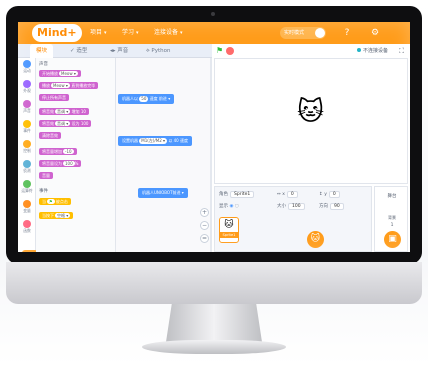 The image size is (428, 365). What do you see at coordinates (320, 33) in the screenshot?
I see `toggle-knob` at bounding box center [320, 33].